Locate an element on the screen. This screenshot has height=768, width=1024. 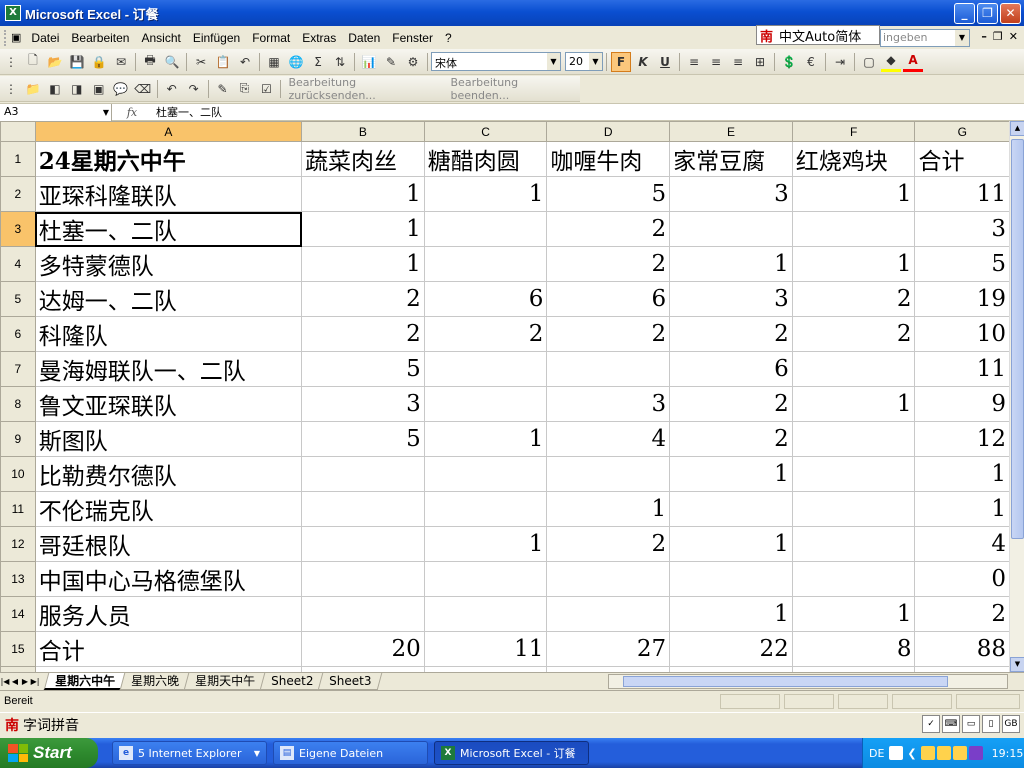
vertical-scrollbar: ▲ ▼ is located at coordinates (1016, 396).